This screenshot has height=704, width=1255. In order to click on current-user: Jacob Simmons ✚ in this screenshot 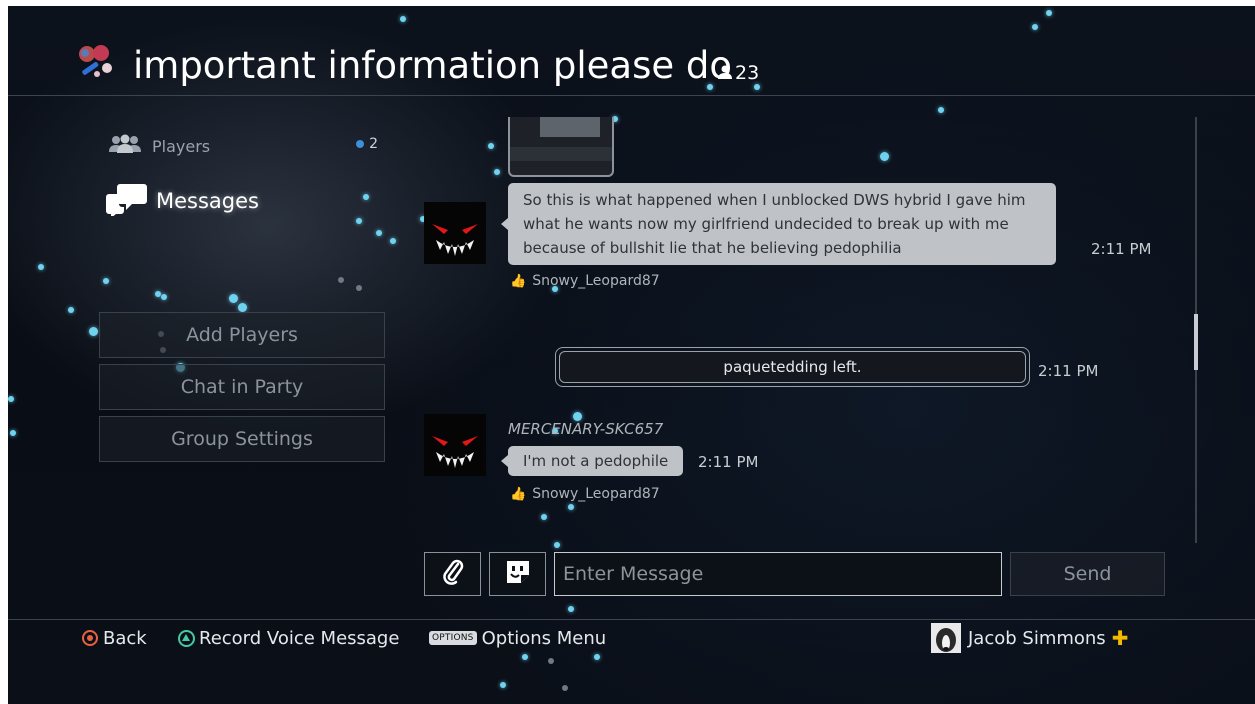, I will do `click(1029, 638)`.